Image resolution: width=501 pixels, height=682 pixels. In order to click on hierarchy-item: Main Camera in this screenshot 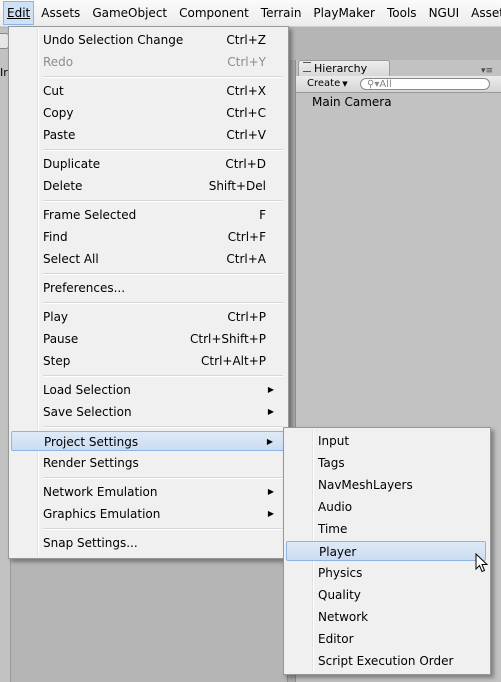, I will do `click(352, 102)`.